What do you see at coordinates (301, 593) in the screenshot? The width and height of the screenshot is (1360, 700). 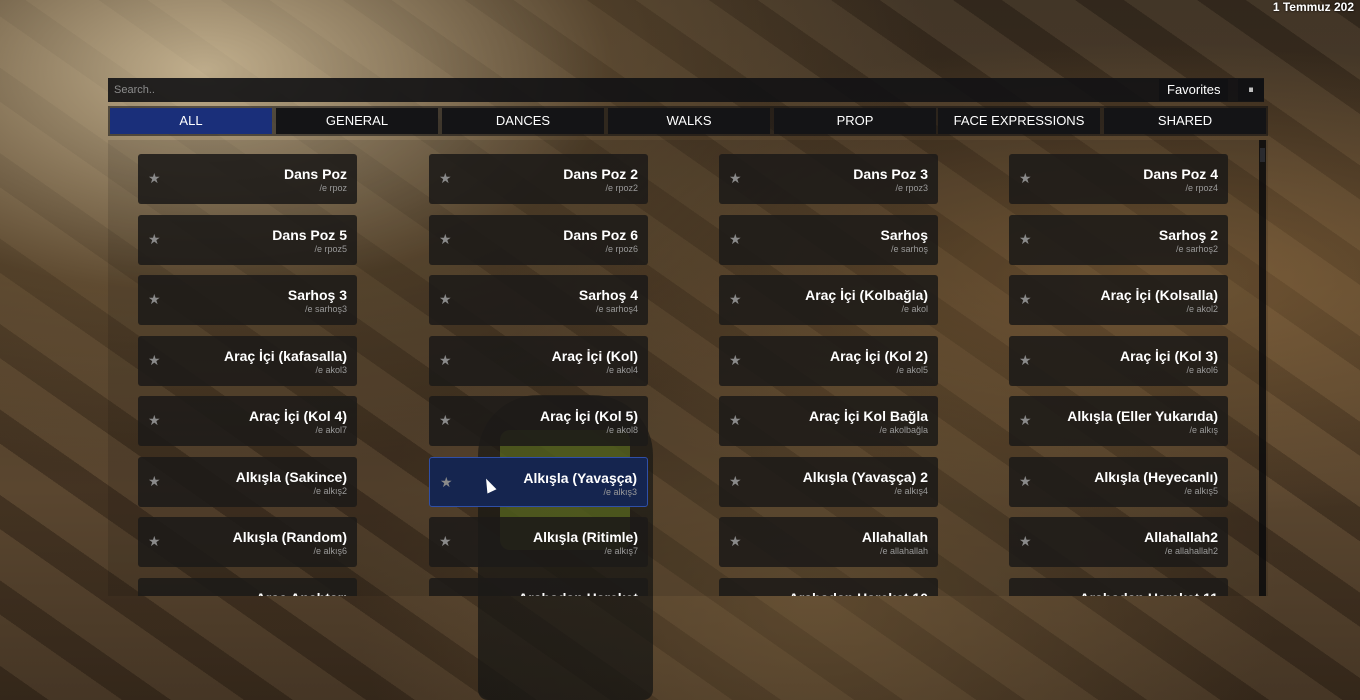 I see `emote-name: Araç Anahtarı` at bounding box center [301, 593].